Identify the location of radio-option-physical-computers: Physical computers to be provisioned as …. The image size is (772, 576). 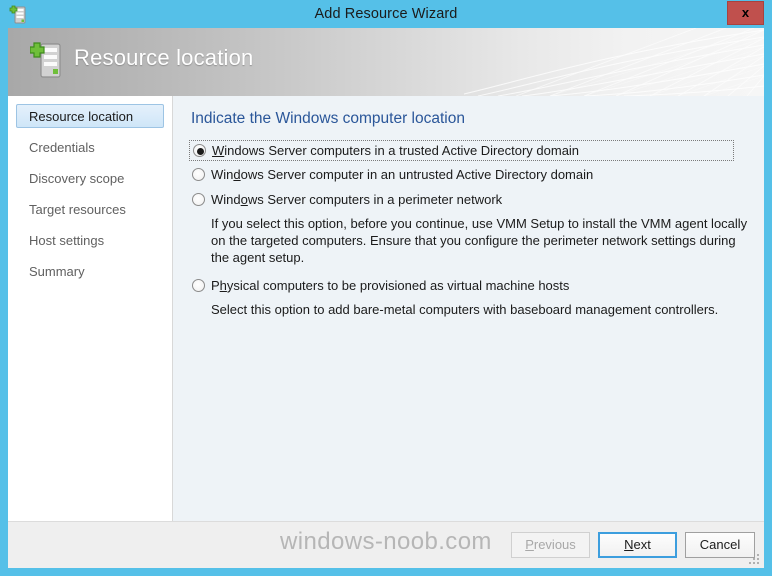
(469, 286).